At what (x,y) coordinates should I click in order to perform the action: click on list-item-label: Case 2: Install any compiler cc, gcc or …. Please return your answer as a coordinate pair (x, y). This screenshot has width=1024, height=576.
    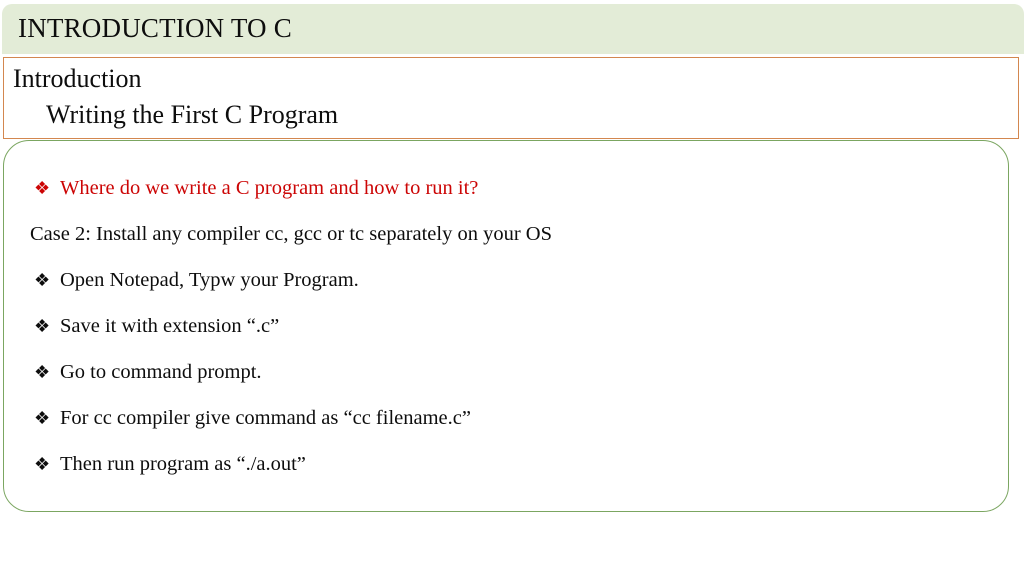
    Looking at the image, I should click on (291, 234).